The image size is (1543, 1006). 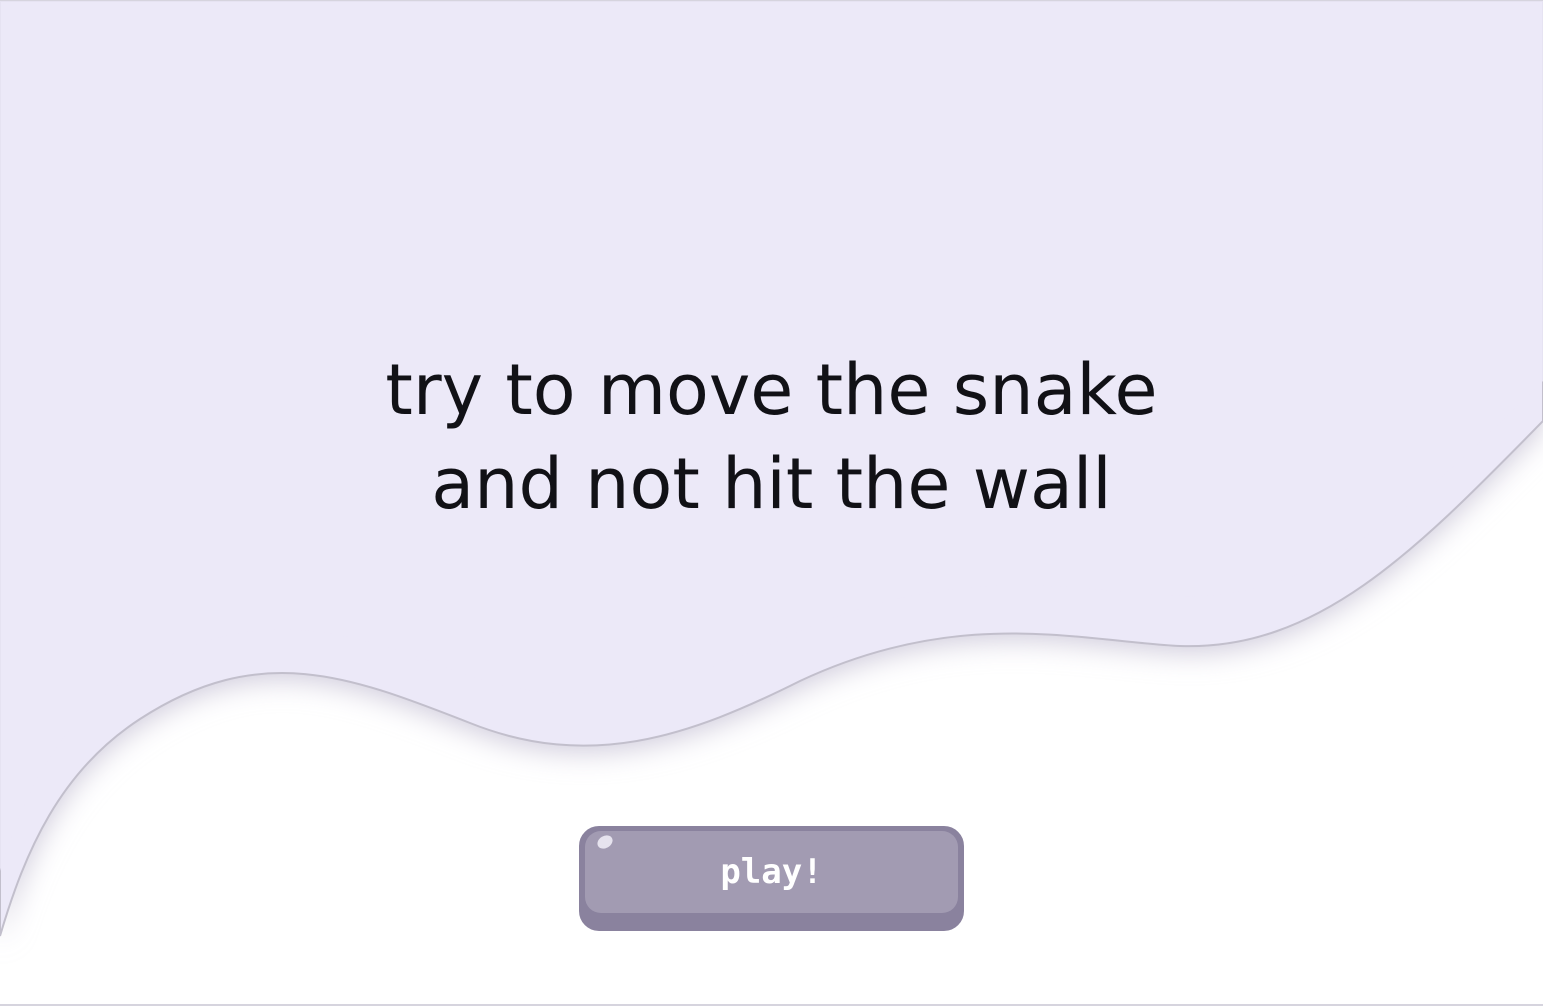 I want to click on instructions-line-1: try to move the snake, so click(x=771, y=390).